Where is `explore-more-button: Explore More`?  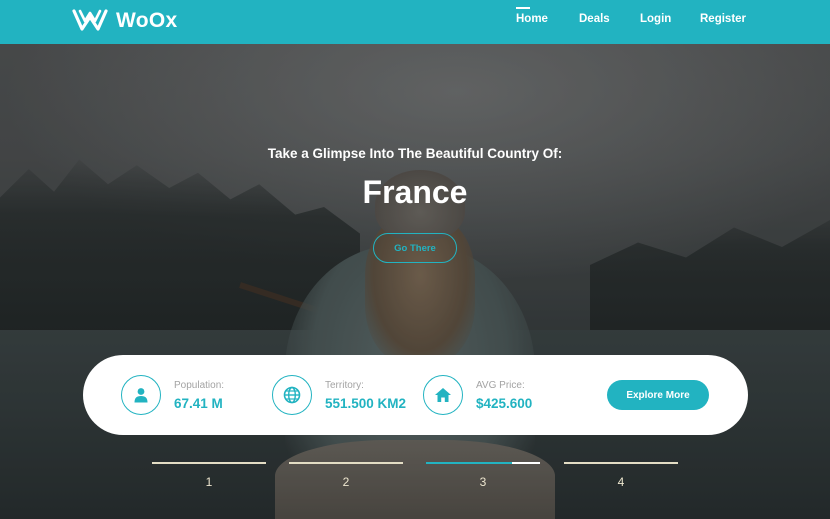 explore-more-button: Explore More is located at coordinates (658, 395).